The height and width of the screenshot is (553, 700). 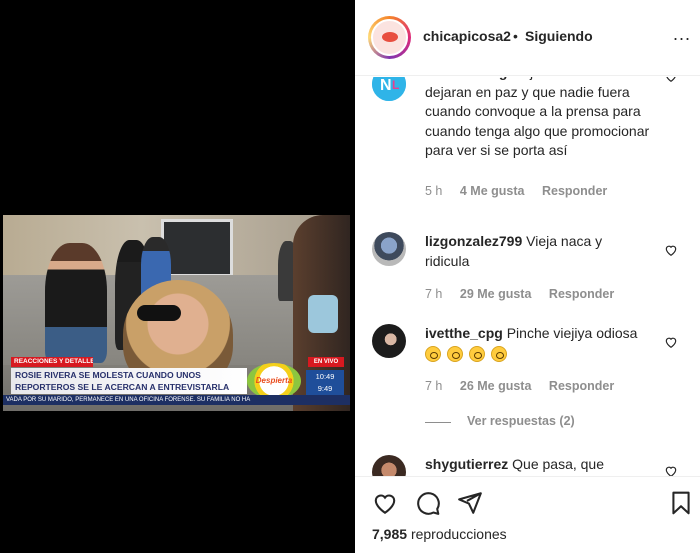 I want to click on svg-text: L, so click(x=395, y=85).